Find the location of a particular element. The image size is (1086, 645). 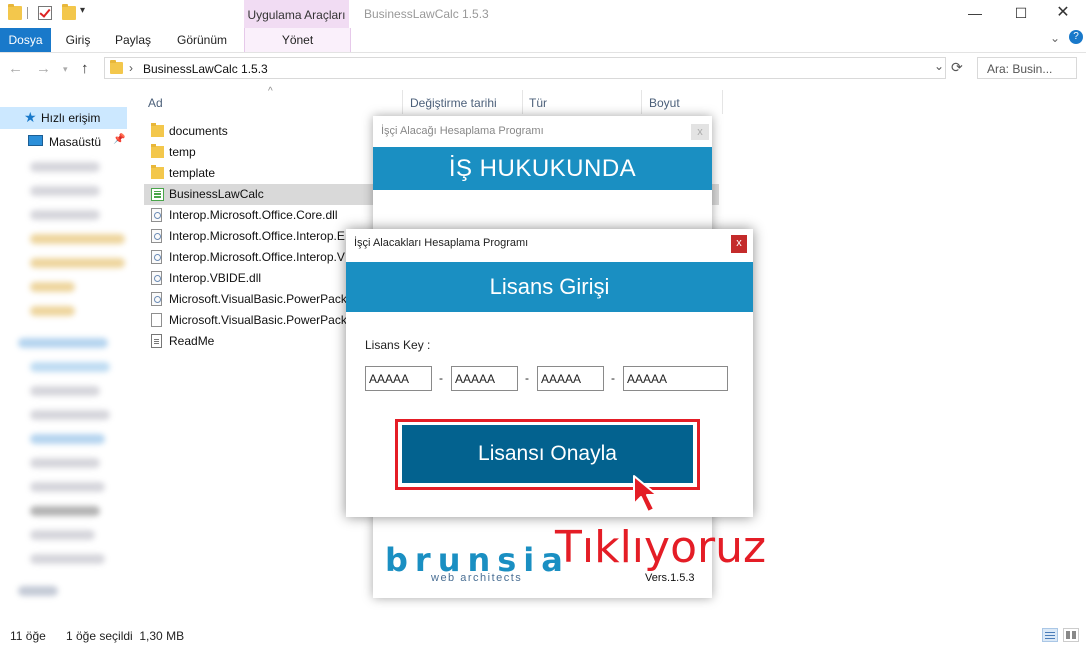

tab-home: Giriş is located at coordinates (78, 40).